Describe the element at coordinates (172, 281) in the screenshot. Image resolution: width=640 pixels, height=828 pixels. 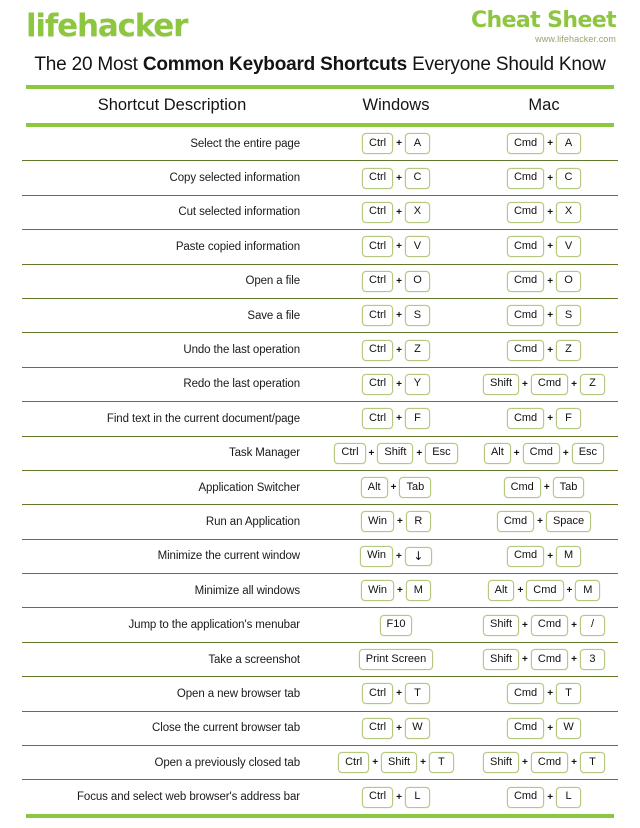
I see `shortcut-description: Open a file` at that location.